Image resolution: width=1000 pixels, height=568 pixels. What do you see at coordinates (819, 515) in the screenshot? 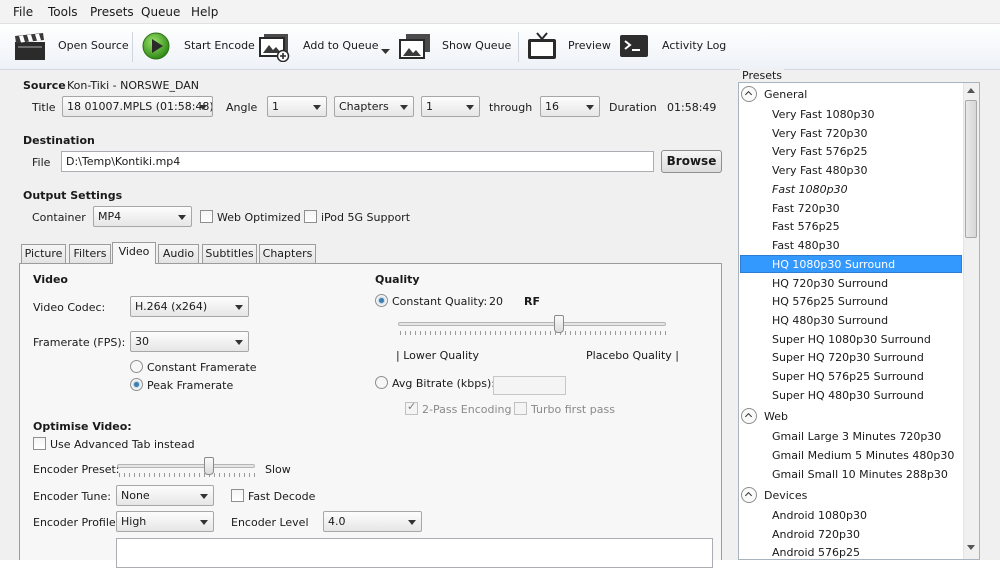
I see `preset-item: Android 1080p30` at bounding box center [819, 515].